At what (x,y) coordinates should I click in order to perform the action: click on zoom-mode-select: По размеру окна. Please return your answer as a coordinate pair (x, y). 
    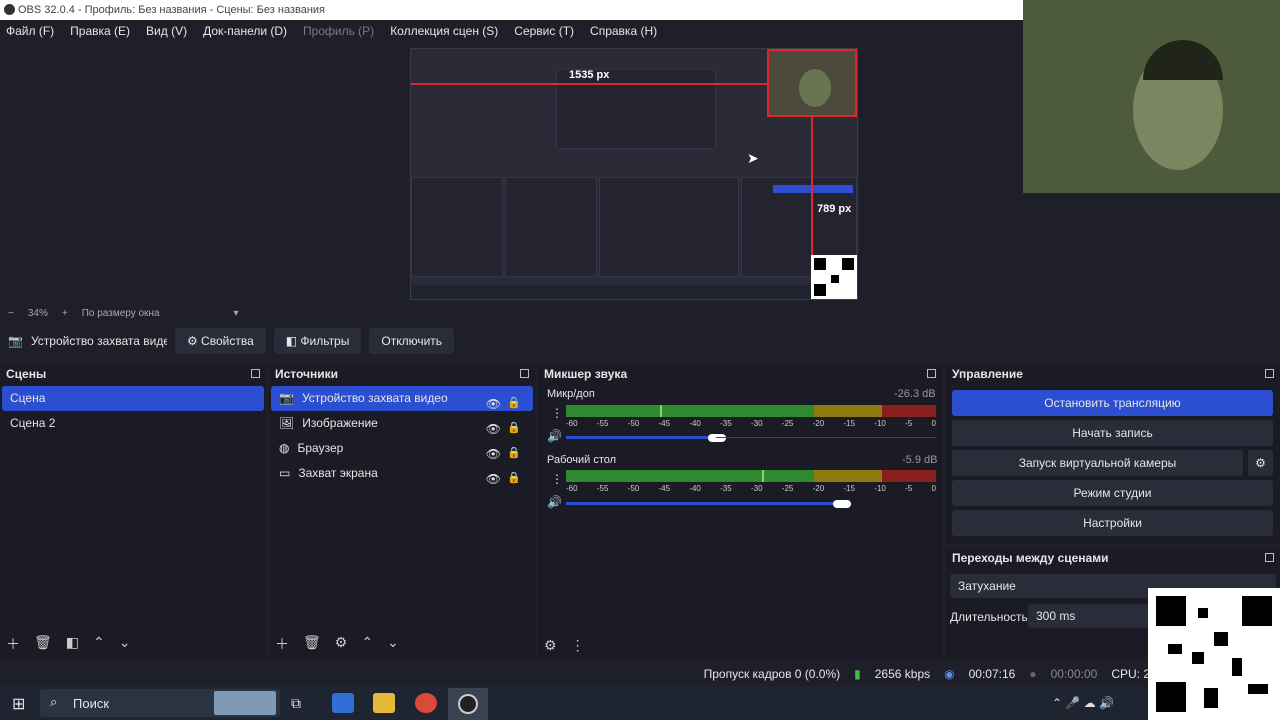
    Looking at the image, I should click on (121, 313).